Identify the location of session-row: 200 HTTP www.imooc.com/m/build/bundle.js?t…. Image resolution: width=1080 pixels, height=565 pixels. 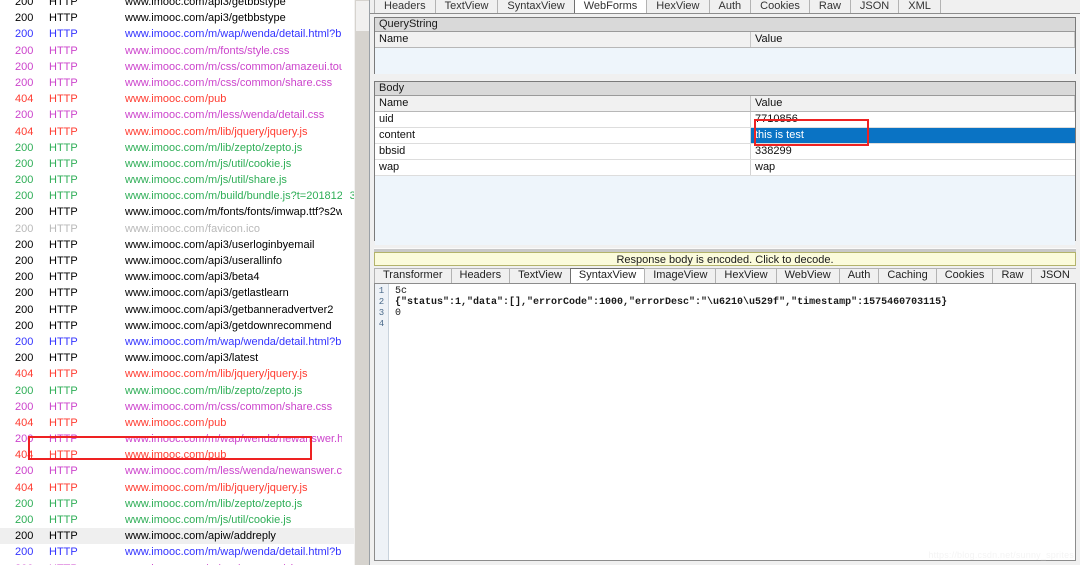
(184, 196).